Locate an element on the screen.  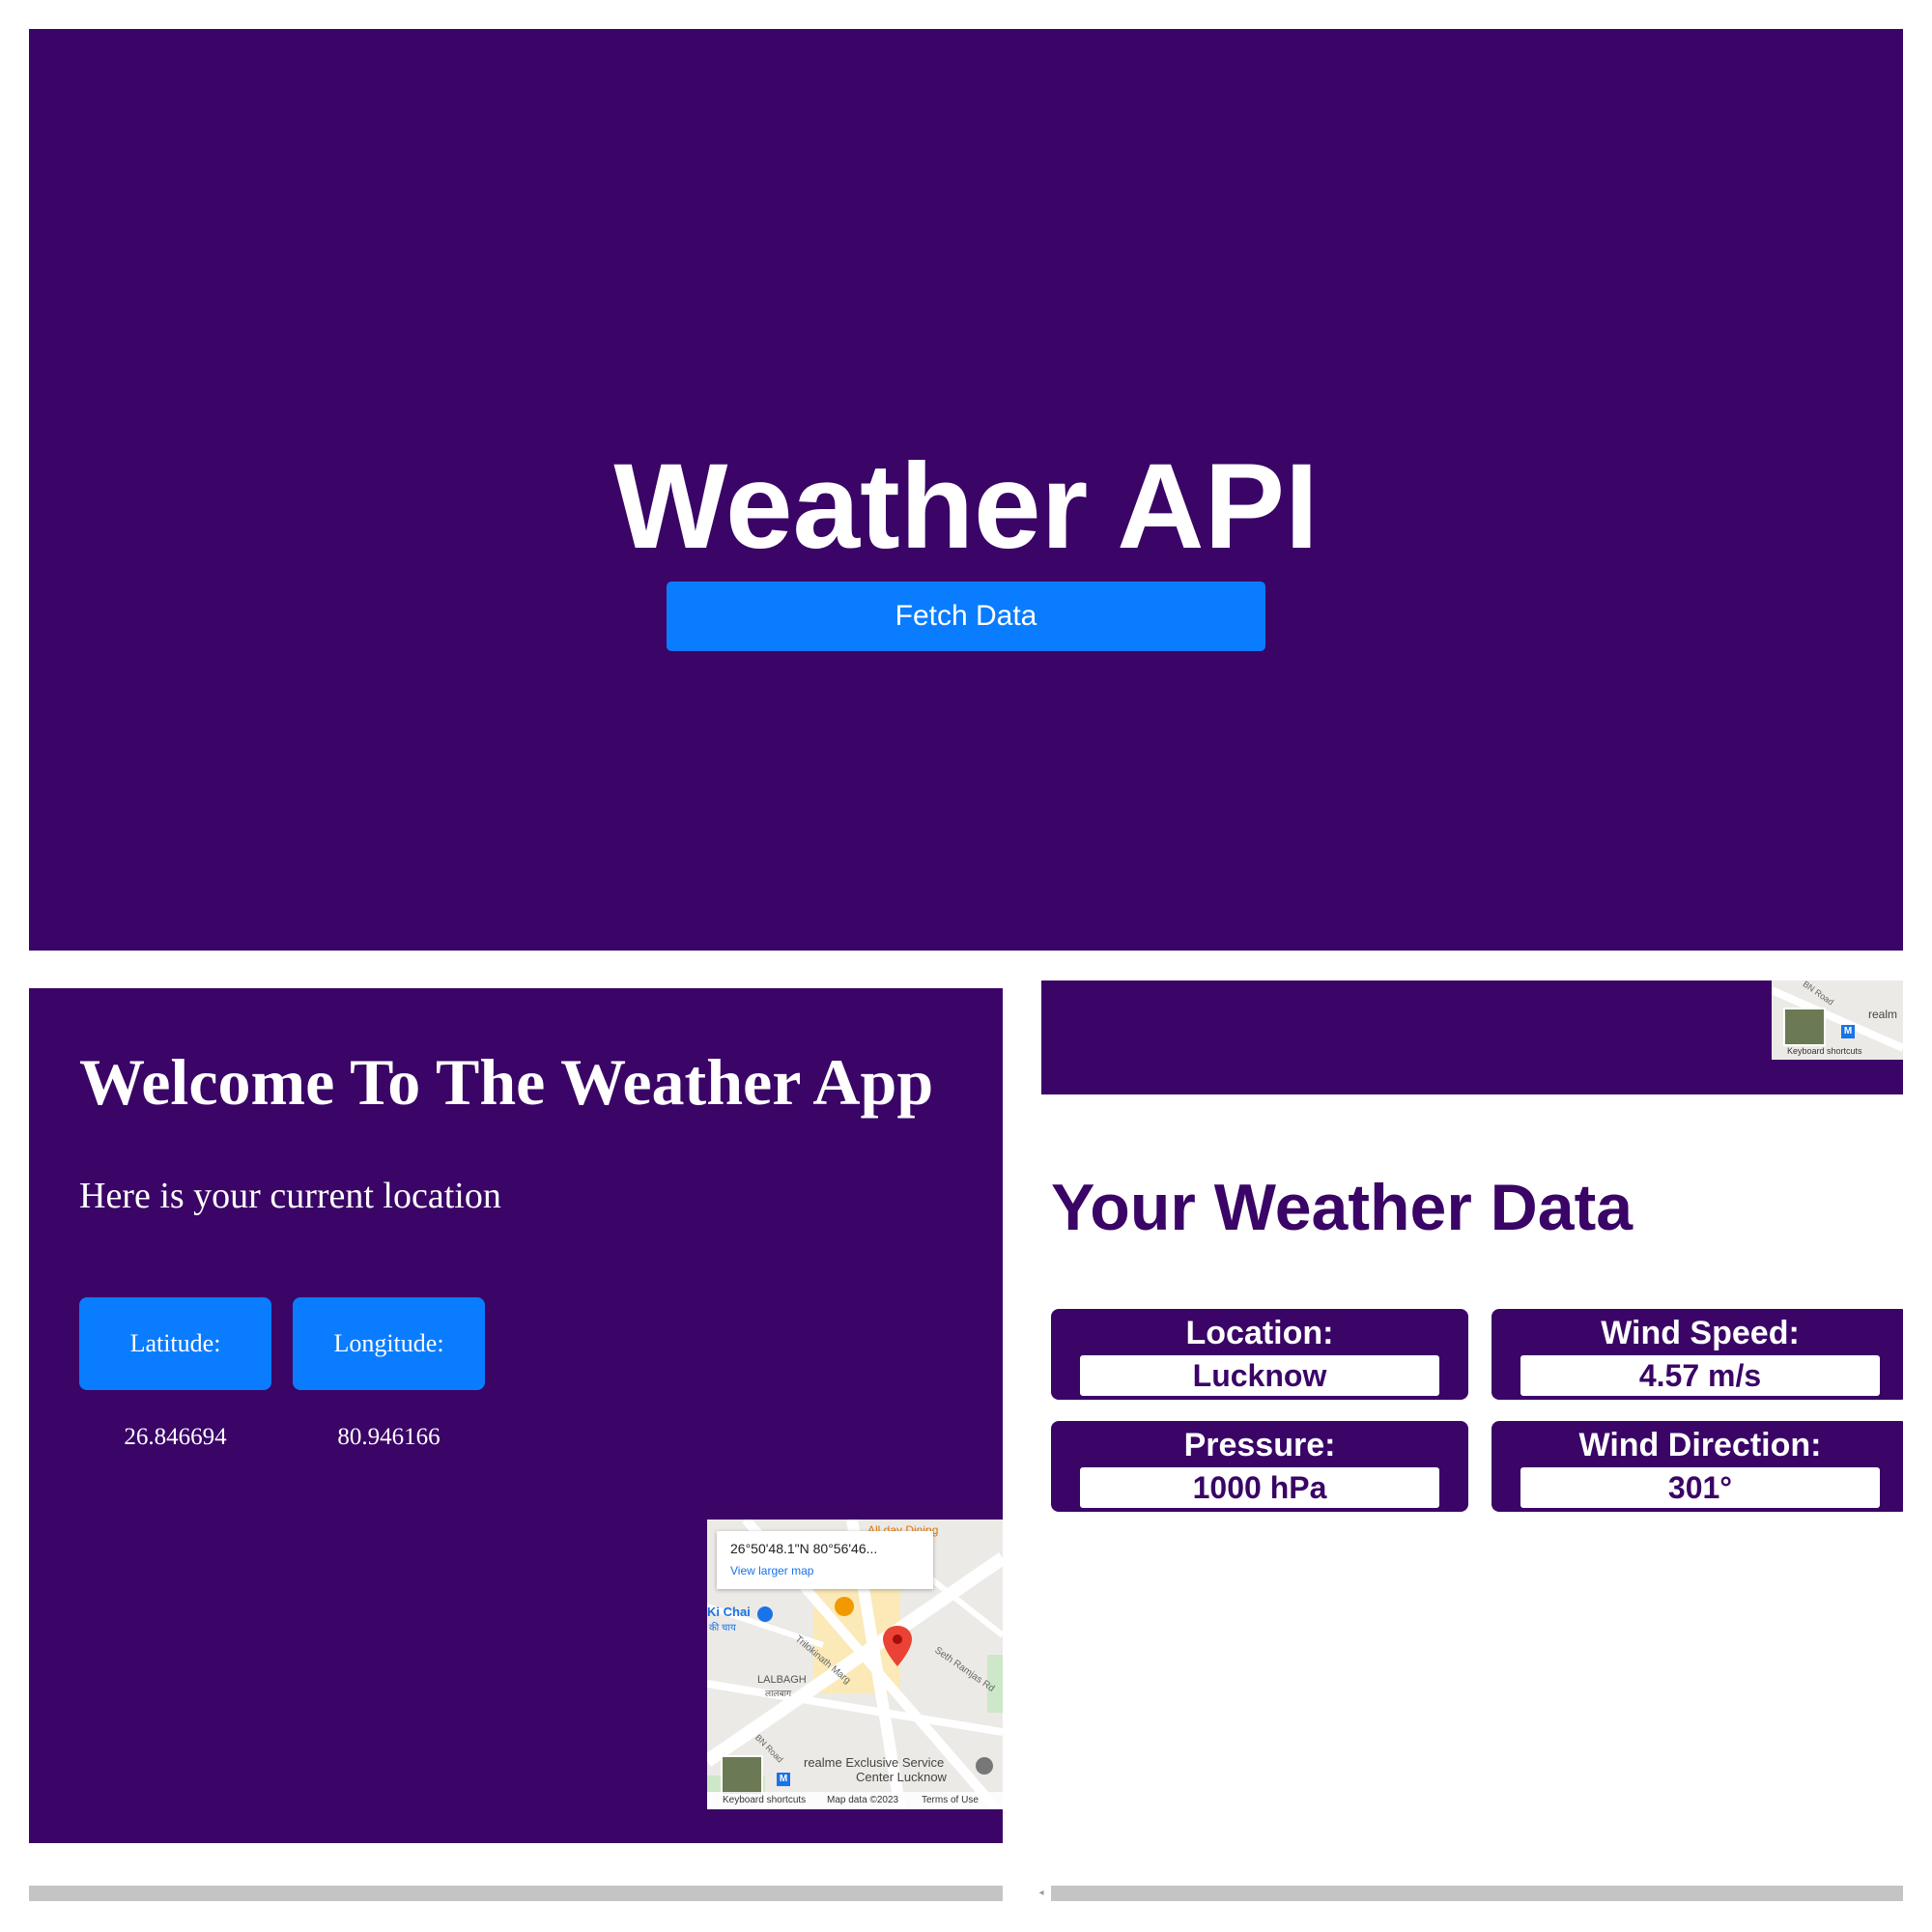
wind-direction-card: Wind Direction: 301° is located at coordinates (1697, 1466).